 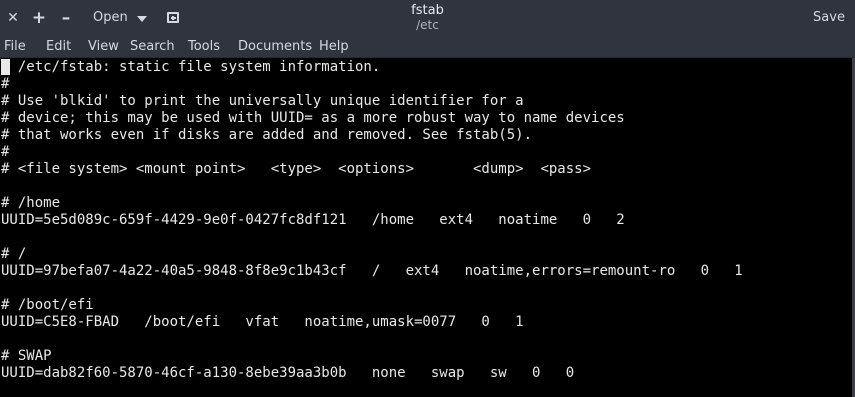 I want to click on menu-documents: Documents, so click(x=275, y=47).